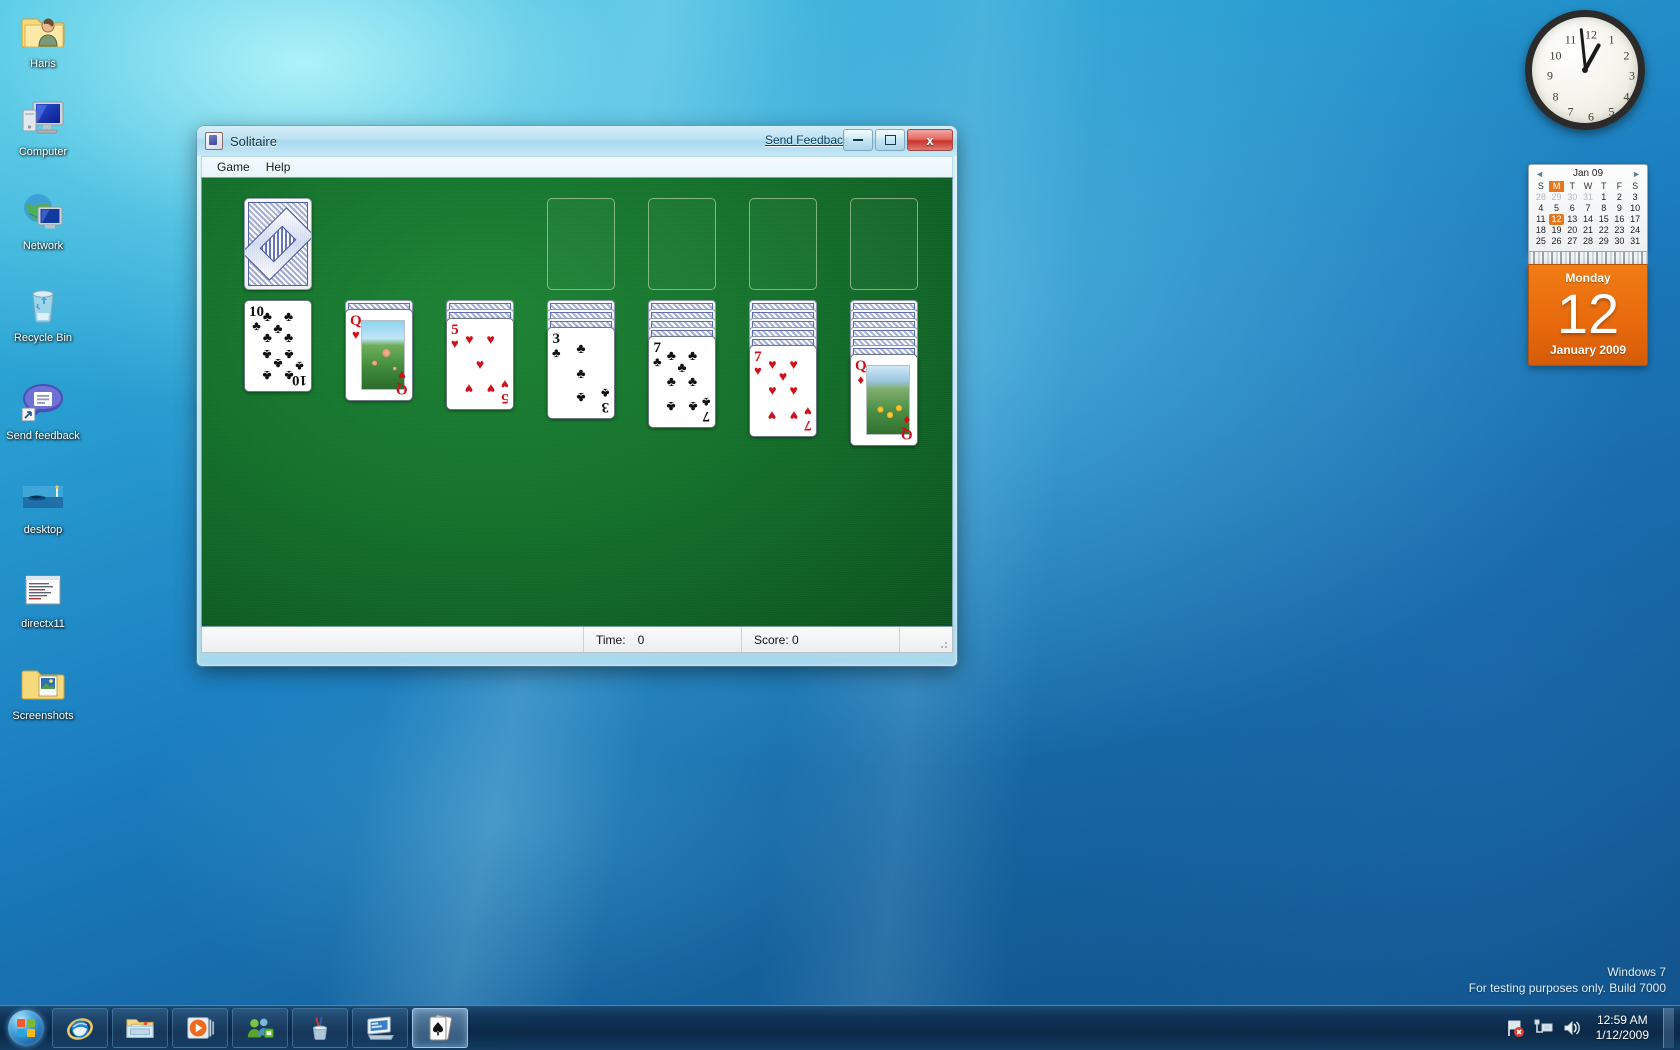  Describe the element at coordinates (783, 391) in the screenshot. I see `tableau-column-6: 7 ♥ ♥ ♥ ♥ ♥ ♥ ♥ ♥ 7 ♥` at that location.